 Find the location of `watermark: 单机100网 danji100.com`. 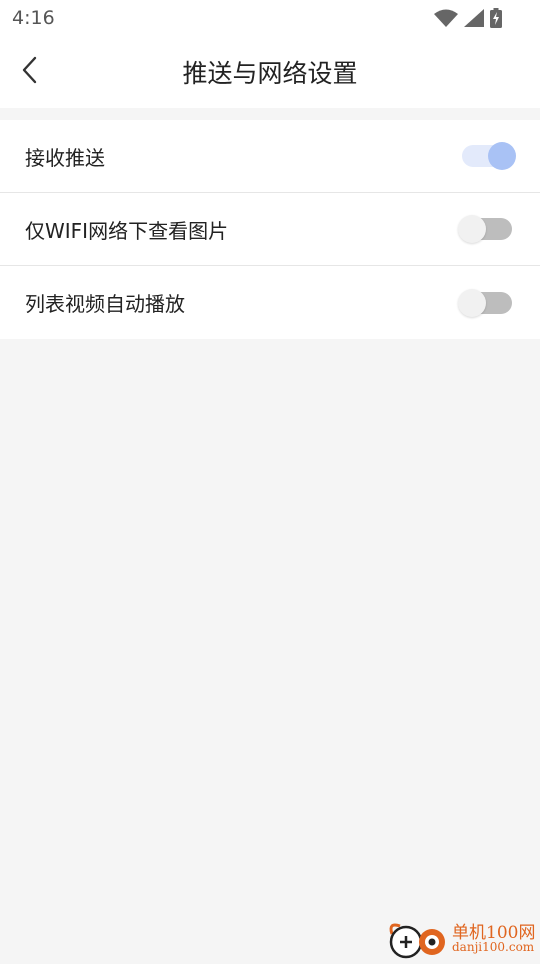

watermark: 单机100网 danji100.com is located at coordinates (462, 938).